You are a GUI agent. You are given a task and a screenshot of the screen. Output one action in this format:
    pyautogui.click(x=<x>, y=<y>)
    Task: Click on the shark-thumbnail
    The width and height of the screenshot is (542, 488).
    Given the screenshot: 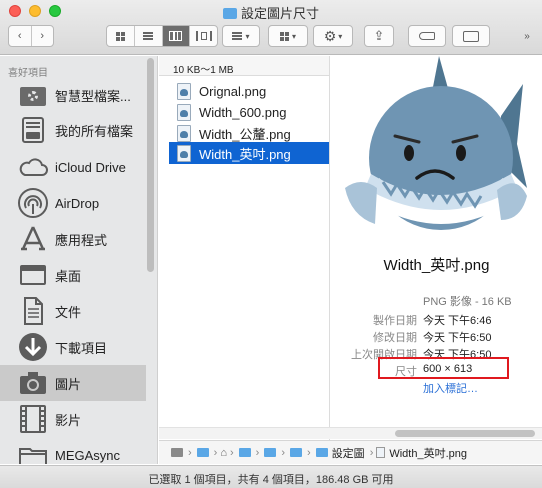 What is the action you would take?
    pyautogui.click(x=436, y=143)
    